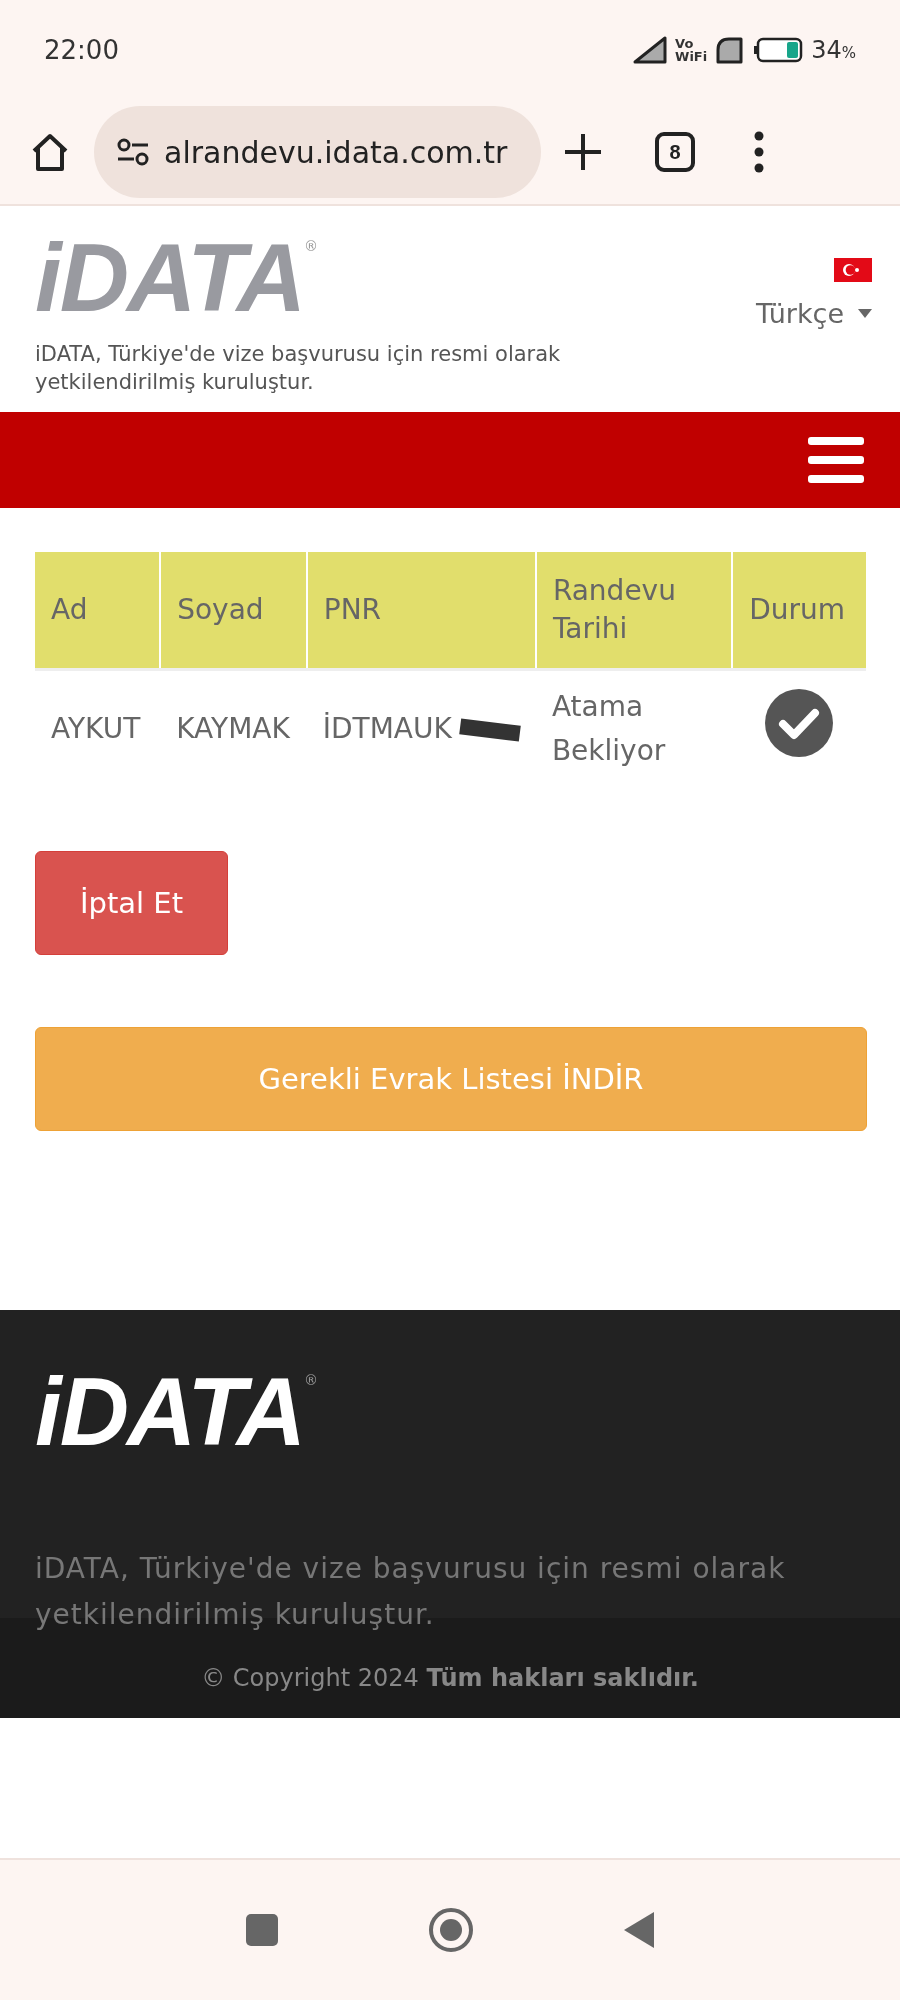  Describe the element at coordinates (262, 1930) in the screenshot. I see `recents-button` at that location.